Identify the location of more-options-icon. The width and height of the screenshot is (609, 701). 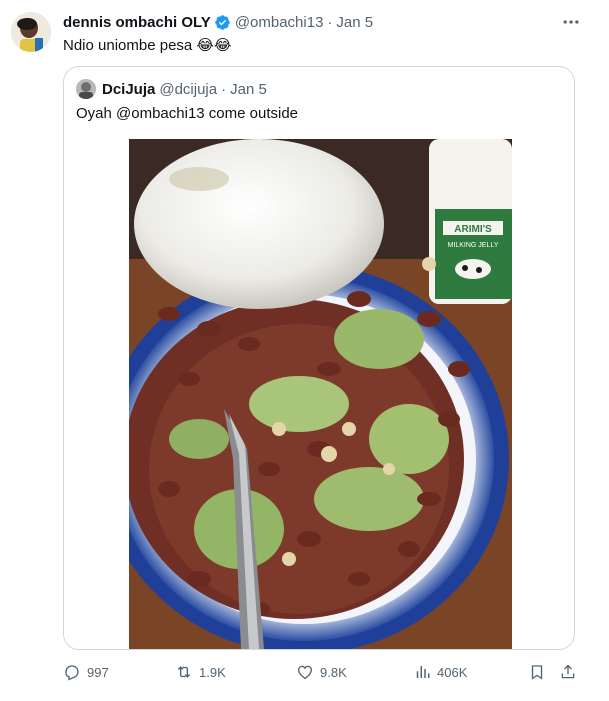
(571, 22).